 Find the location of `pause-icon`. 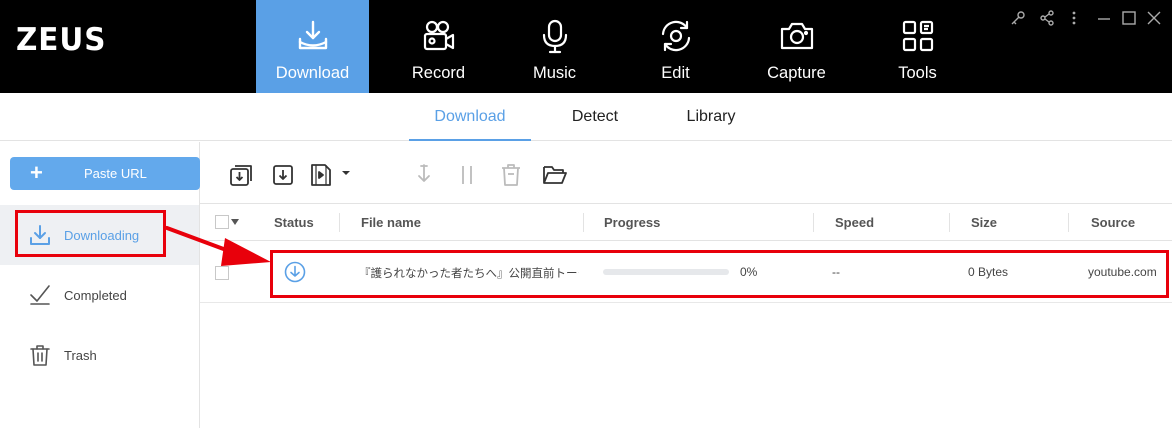

pause-icon is located at coordinates (467, 175).